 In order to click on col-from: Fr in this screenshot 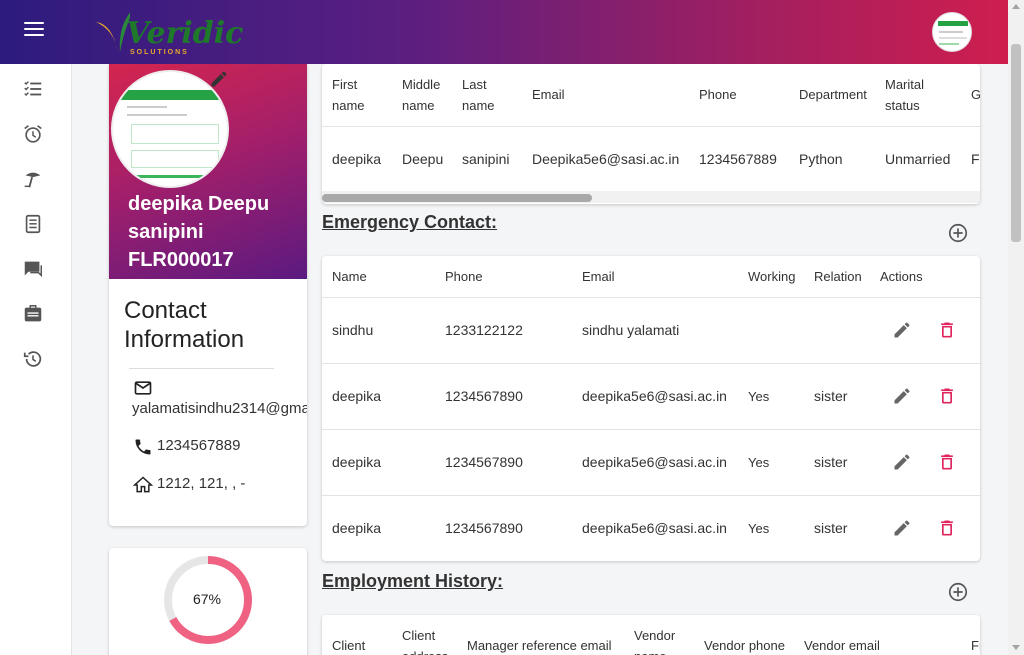, I will do `click(975, 645)`.